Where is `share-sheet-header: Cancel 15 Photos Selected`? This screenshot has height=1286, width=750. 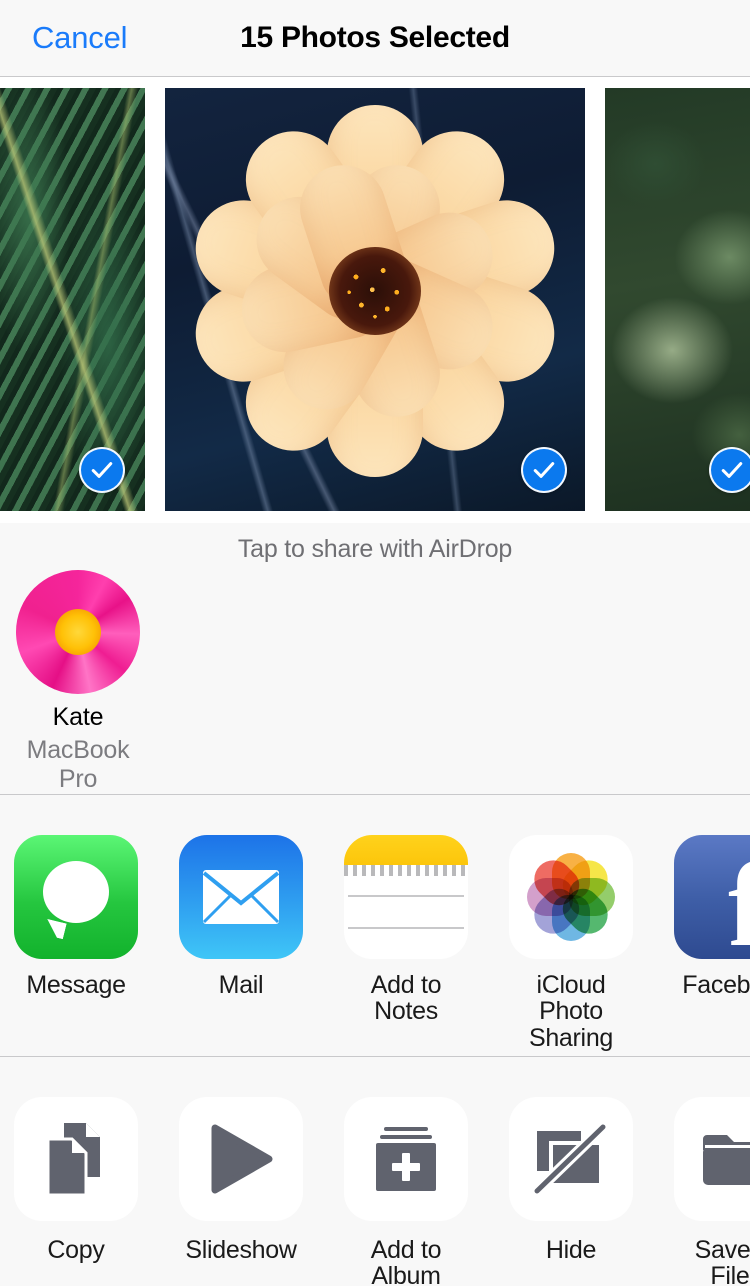 share-sheet-header: Cancel 15 Photos Selected is located at coordinates (375, 38).